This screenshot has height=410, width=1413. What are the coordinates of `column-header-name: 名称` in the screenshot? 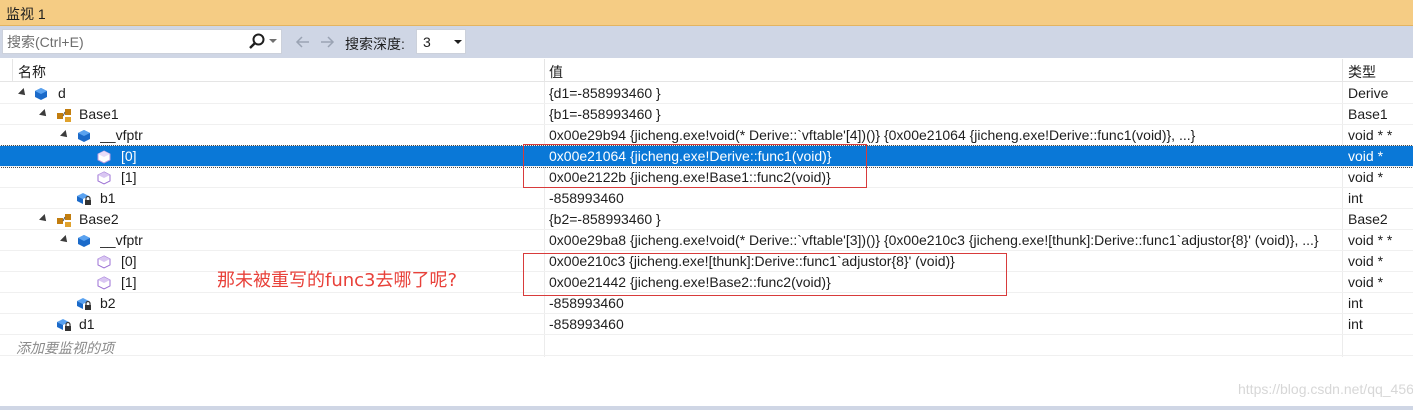 It's located at (32, 72).